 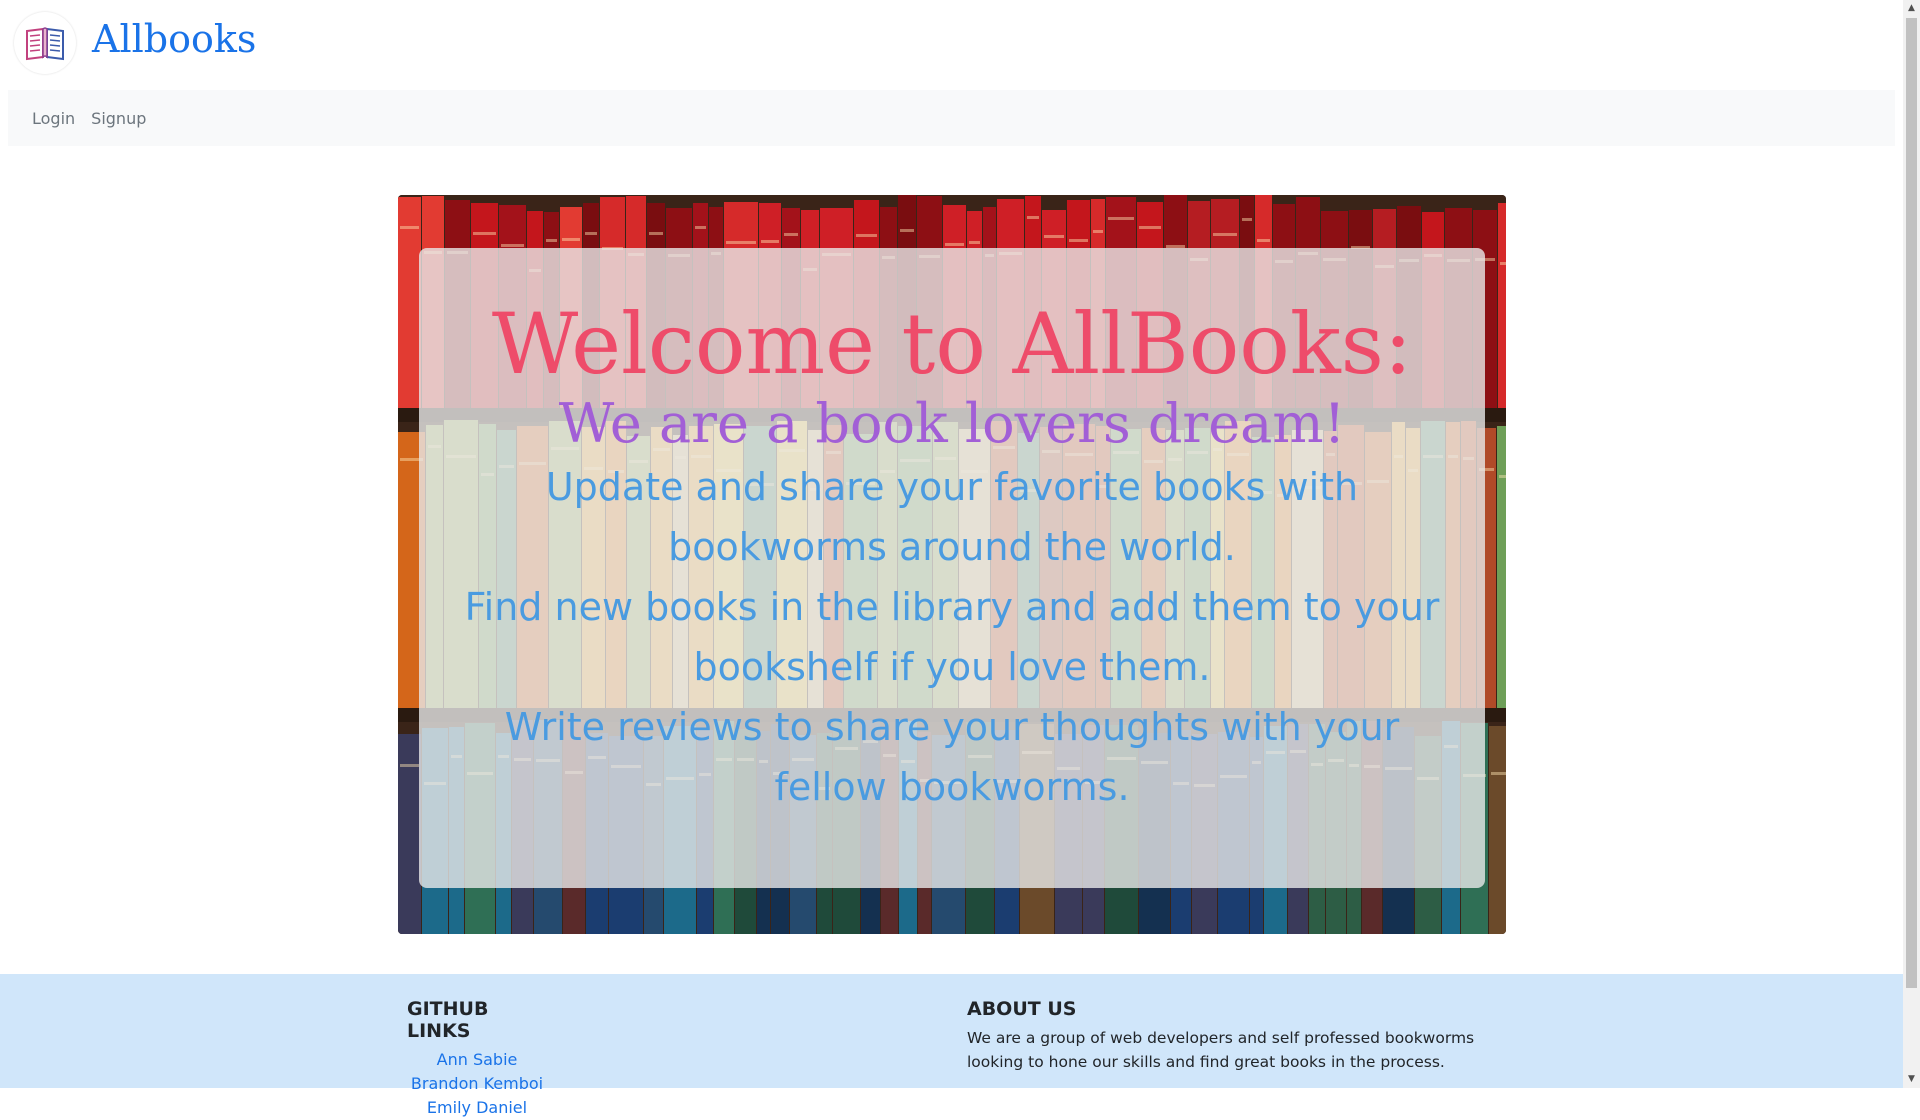 What do you see at coordinates (1911, 8) in the screenshot?
I see `scroll-up-arrow-icon: ▲` at bounding box center [1911, 8].